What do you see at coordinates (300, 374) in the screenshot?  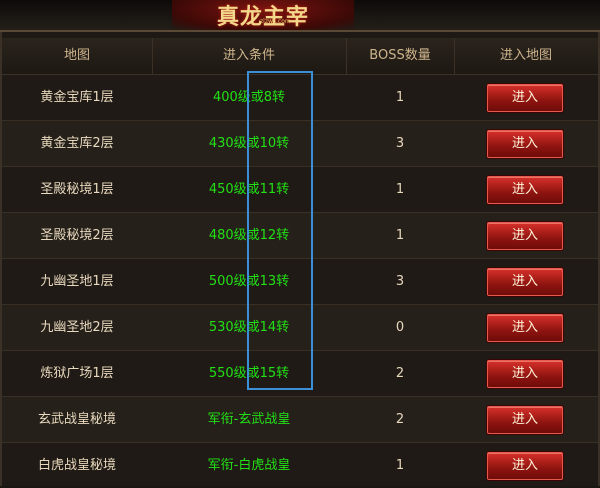 I see `table-row: 炼狱广场1层 550级或15转 2 进入` at bounding box center [300, 374].